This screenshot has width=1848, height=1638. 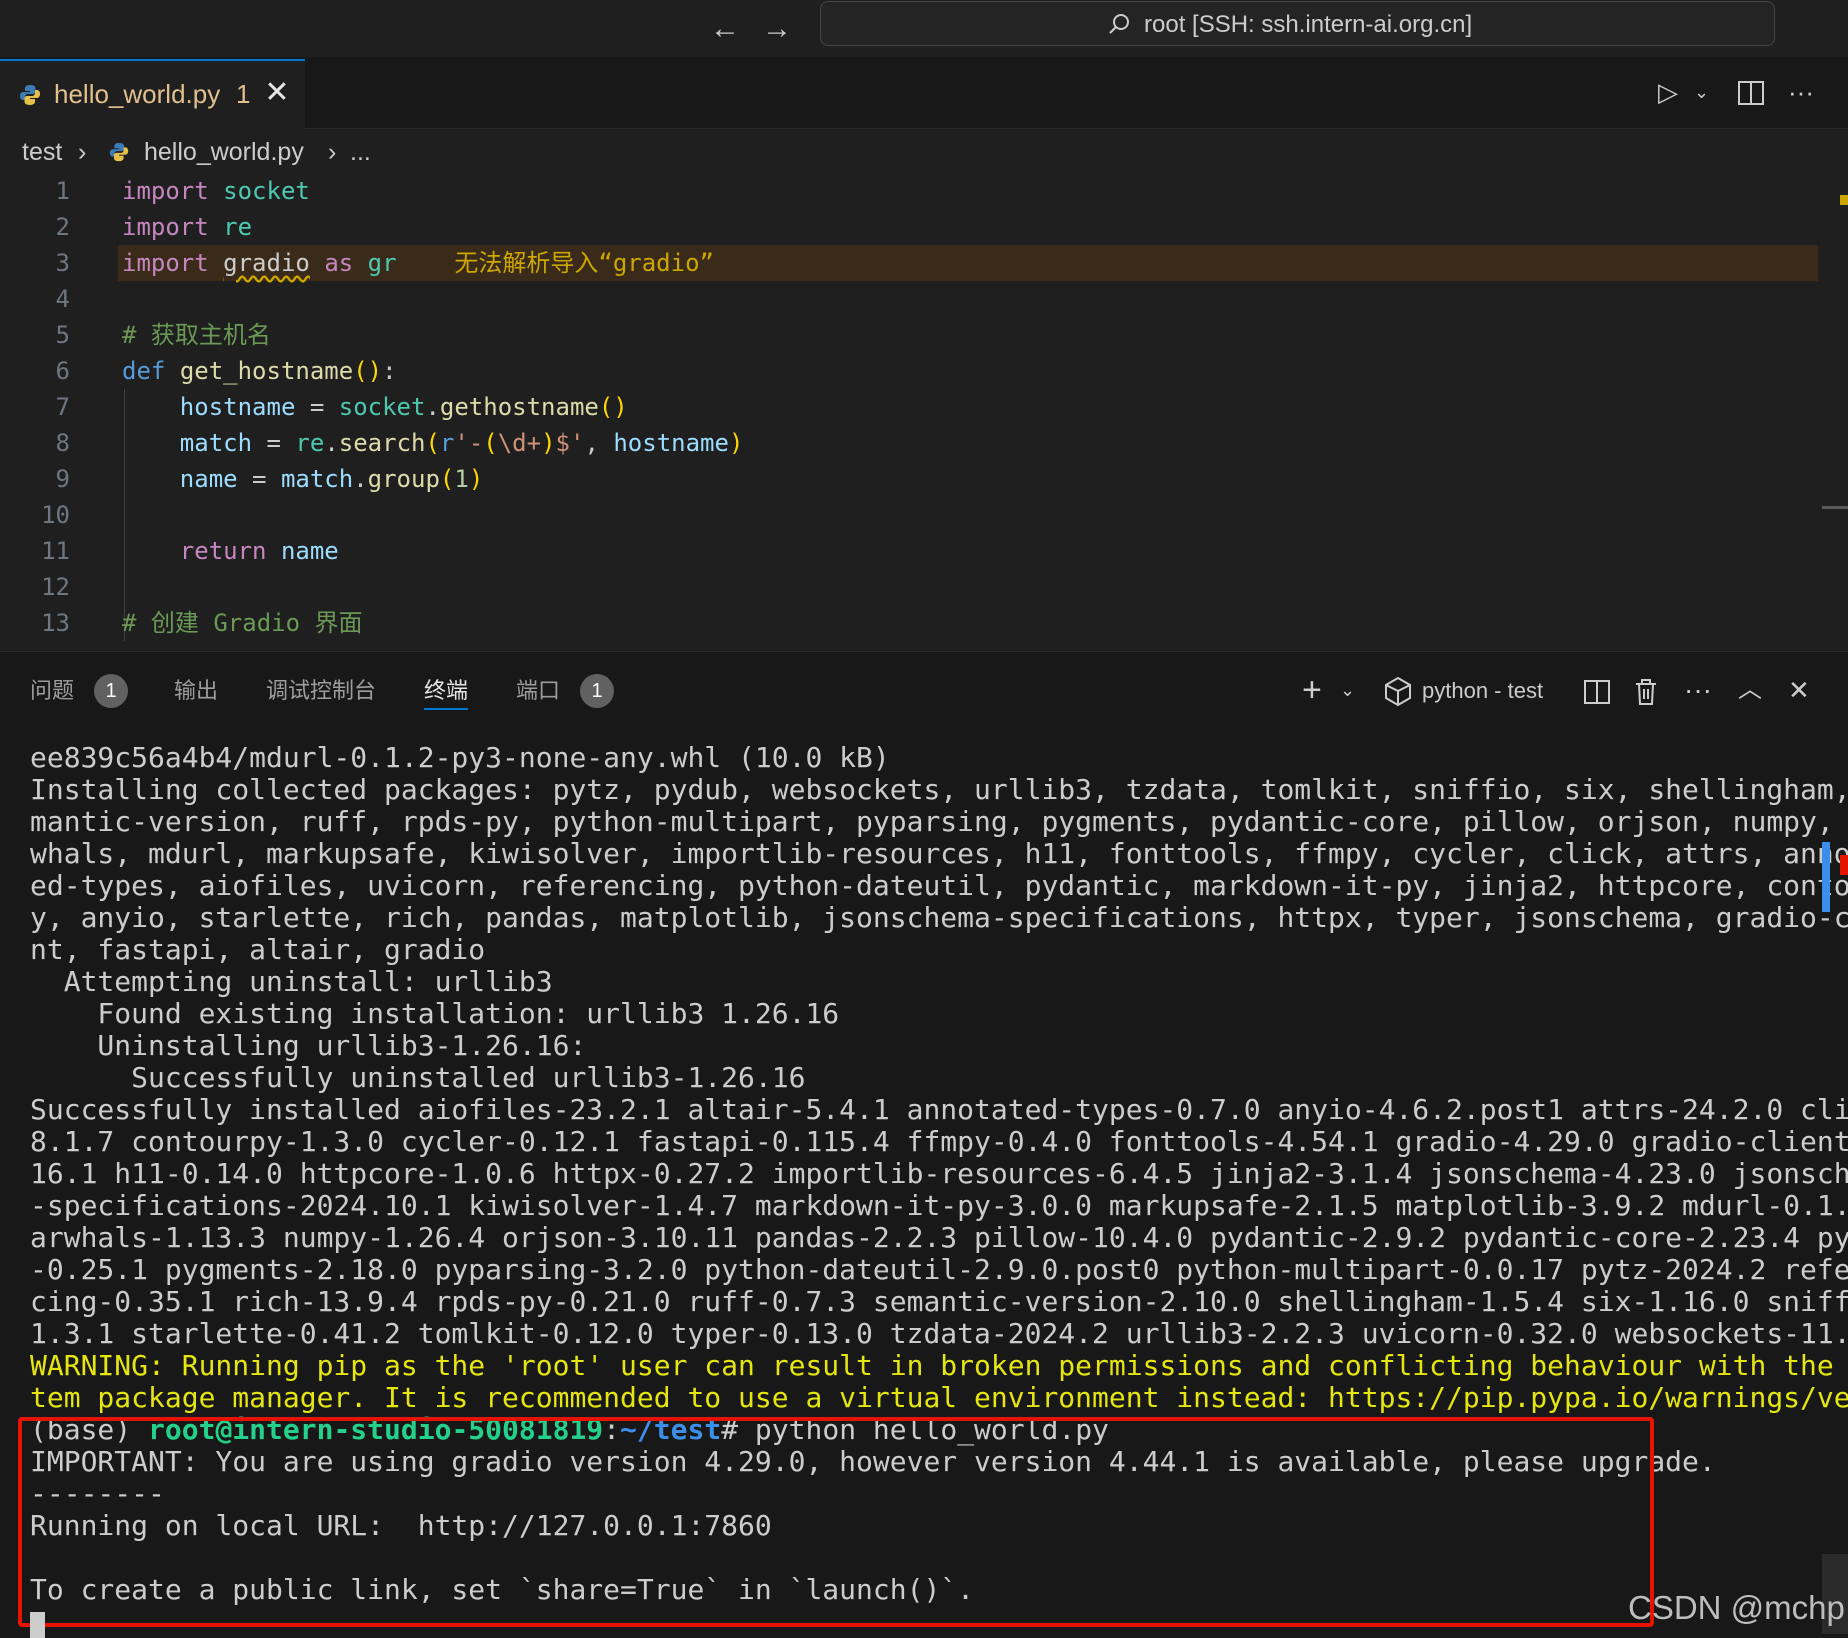 What do you see at coordinates (224, 152) in the screenshot?
I see `breadcrumb-file: hello_world.py` at bounding box center [224, 152].